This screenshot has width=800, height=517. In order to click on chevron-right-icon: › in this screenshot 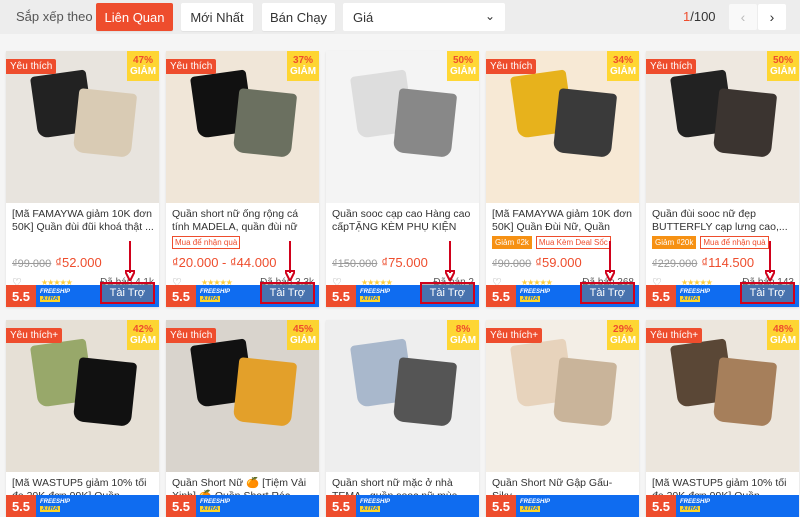, I will do `click(772, 17)`.